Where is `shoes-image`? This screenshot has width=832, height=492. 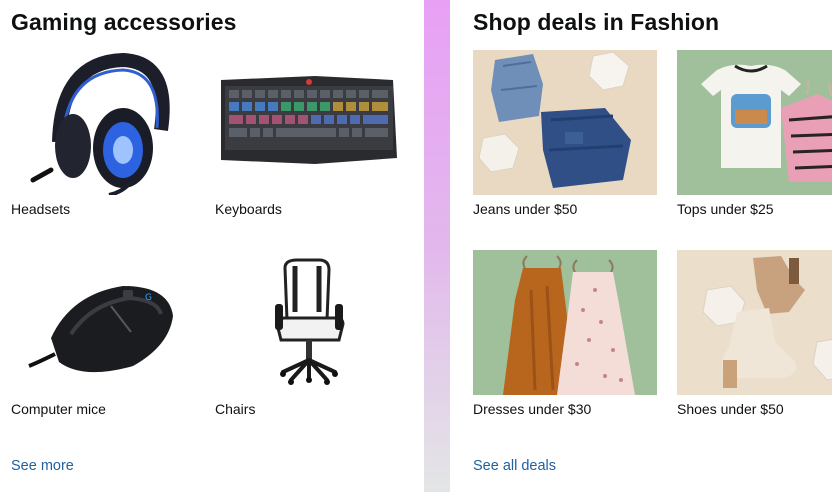
shoes-image is located at coordinates (754, 322).